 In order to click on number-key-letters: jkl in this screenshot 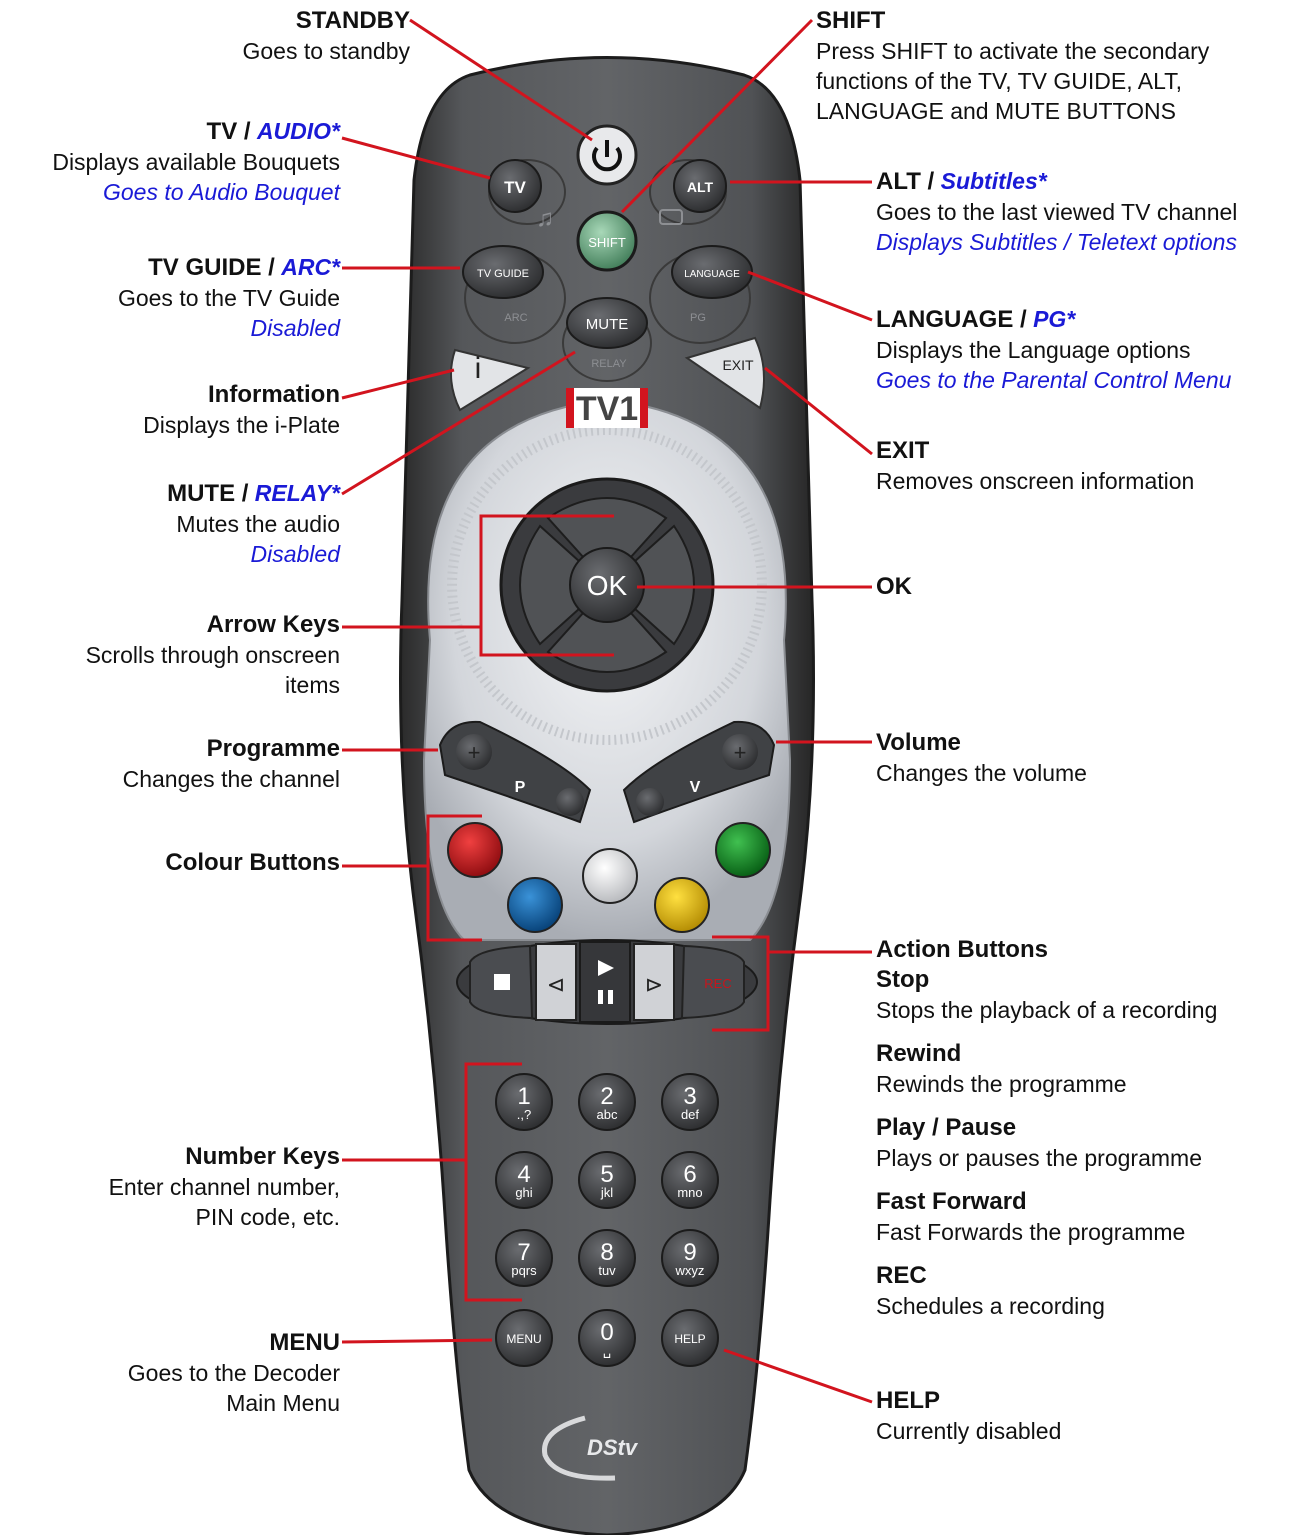, I will do `click(606, 1192)`.